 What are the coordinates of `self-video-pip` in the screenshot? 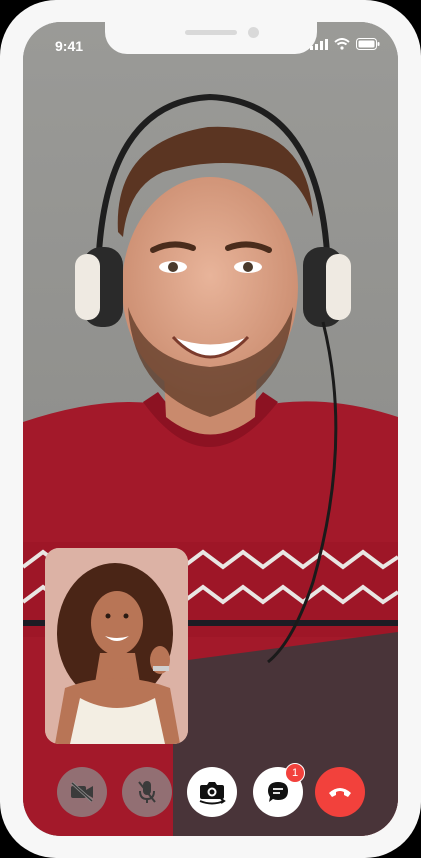 It's located at (116, 646).